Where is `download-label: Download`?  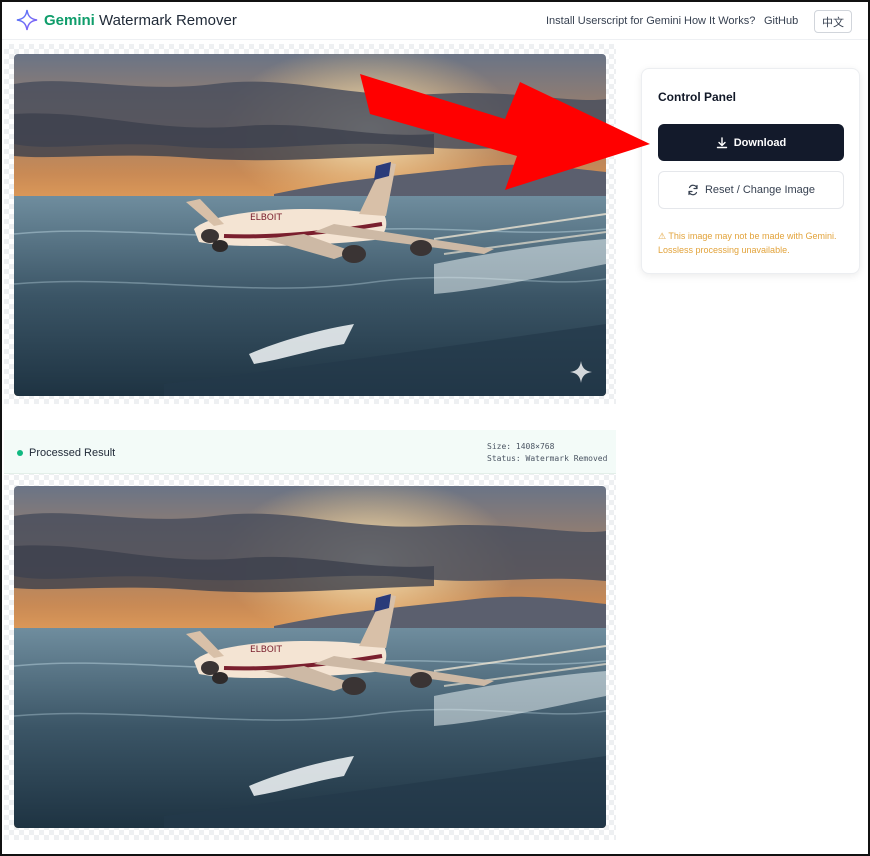 download-label: Download is located at coordinates (760, 142).